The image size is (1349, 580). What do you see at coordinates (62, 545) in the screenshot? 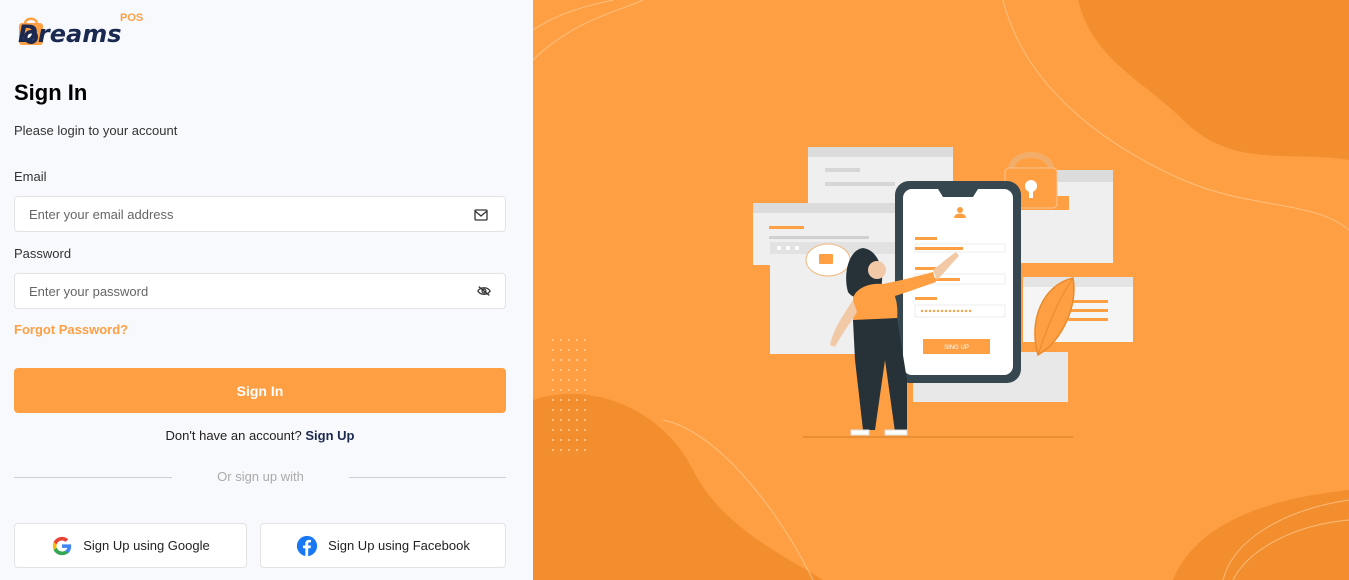
I see `google-icon` at bounding box center [62, 545].